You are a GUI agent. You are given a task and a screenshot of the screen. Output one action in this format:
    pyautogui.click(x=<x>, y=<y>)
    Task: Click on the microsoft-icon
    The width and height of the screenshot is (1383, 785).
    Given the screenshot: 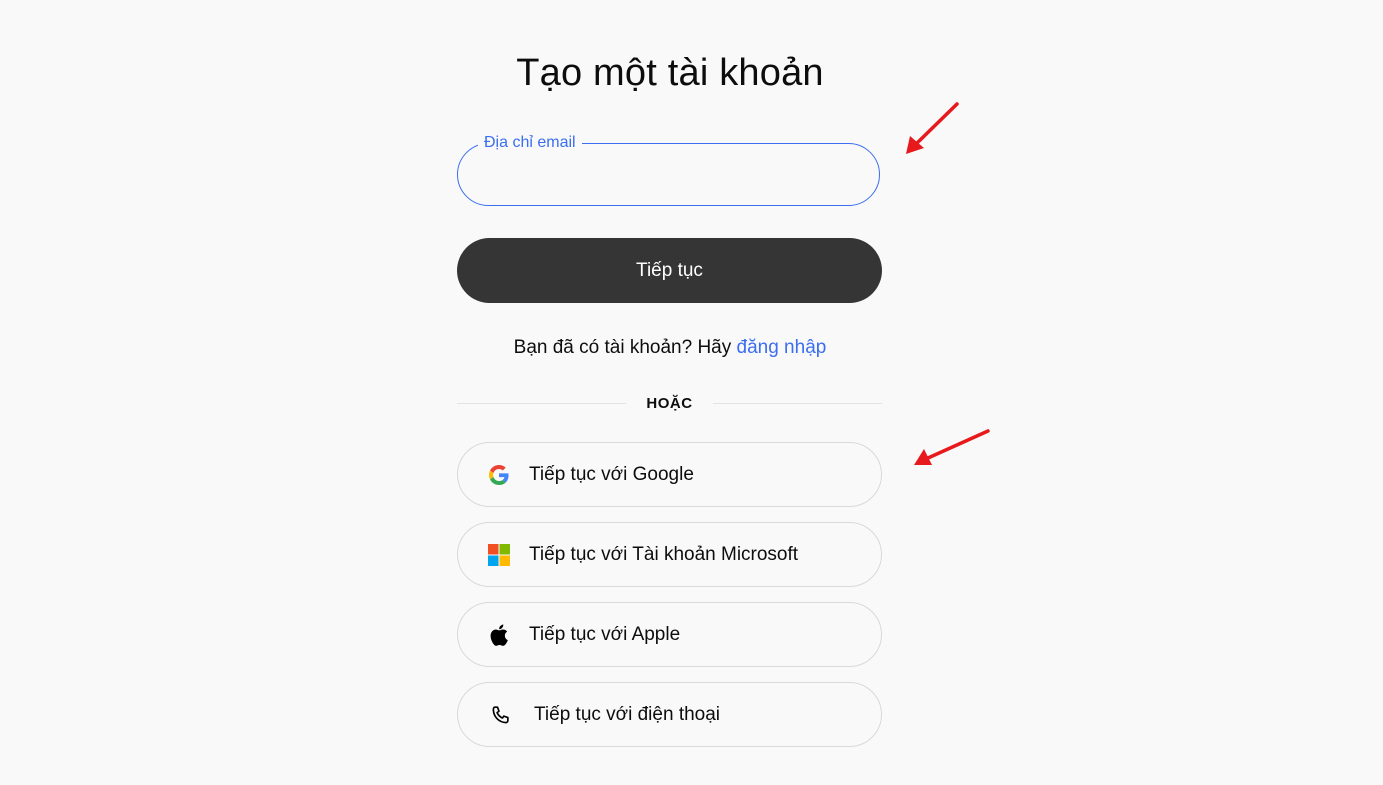 What is the action you would take?
    pyautogui.click(x=499, y=555)
    